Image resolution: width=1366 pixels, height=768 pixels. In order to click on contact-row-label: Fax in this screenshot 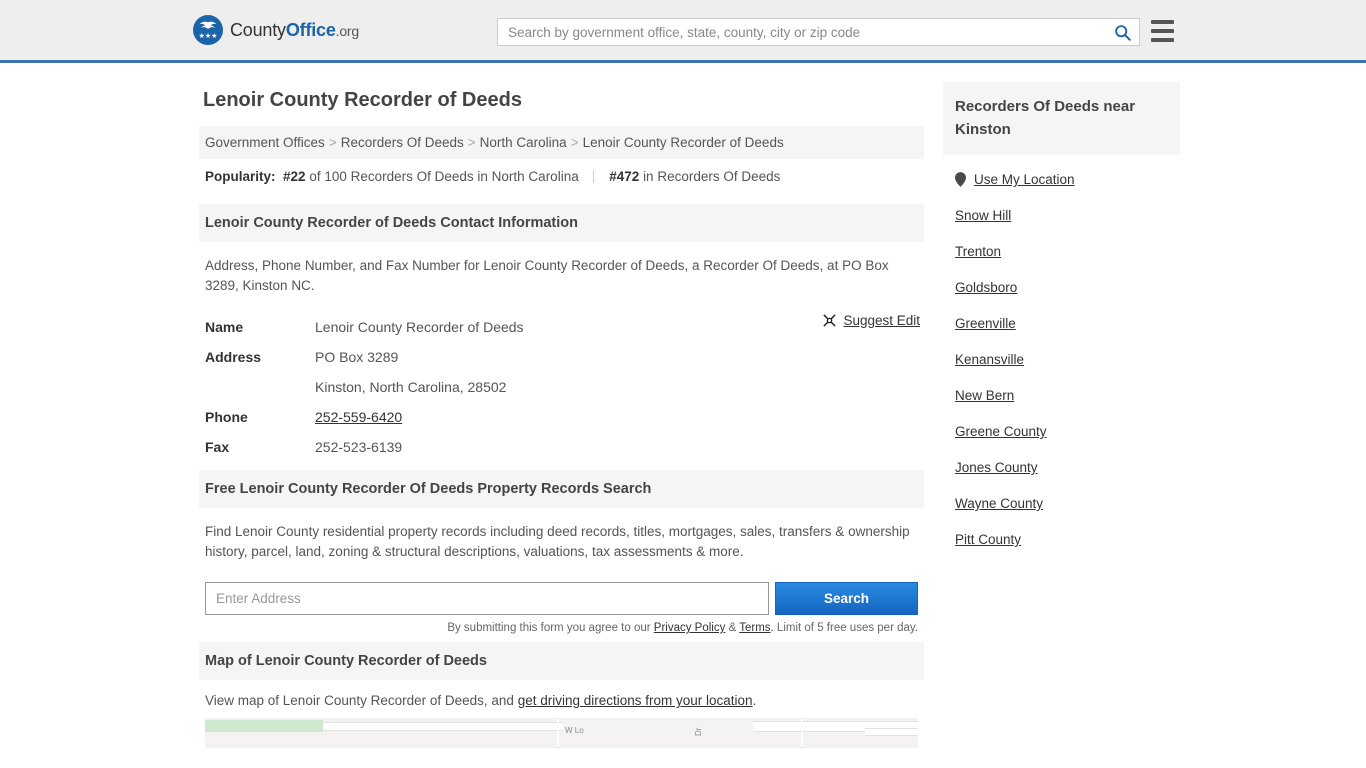, I will do `click(217, 447)`.